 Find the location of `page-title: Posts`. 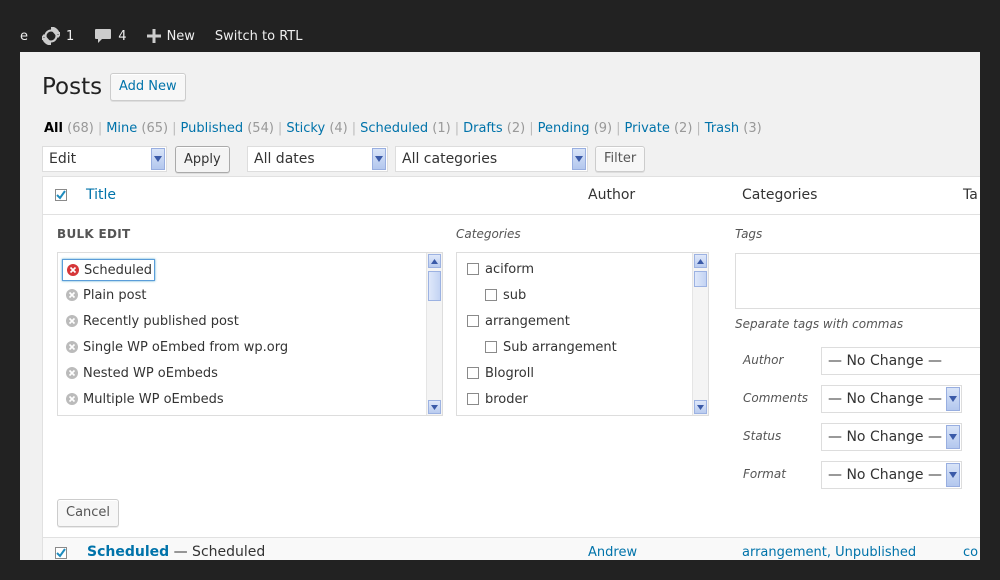

page-title: Posts is located at coordinates (72, 87).